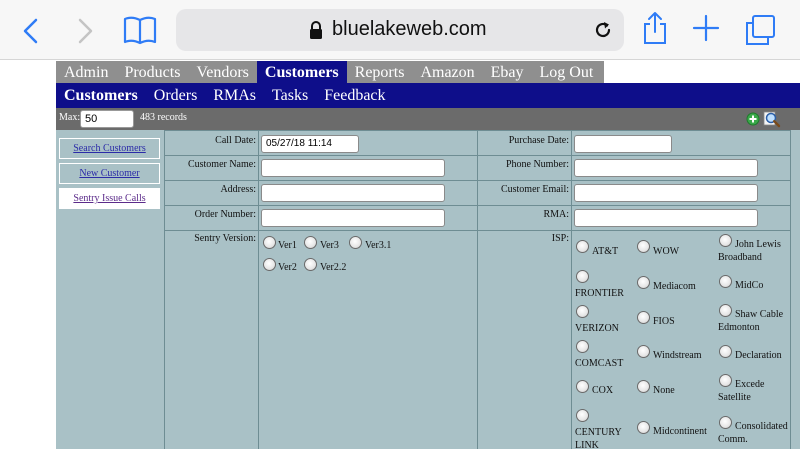 The width and height of the screenshot is (800, 449). Describe the element at coordinates (163, 117) in the screenshot. I see `record-count: 483 records` at that location.